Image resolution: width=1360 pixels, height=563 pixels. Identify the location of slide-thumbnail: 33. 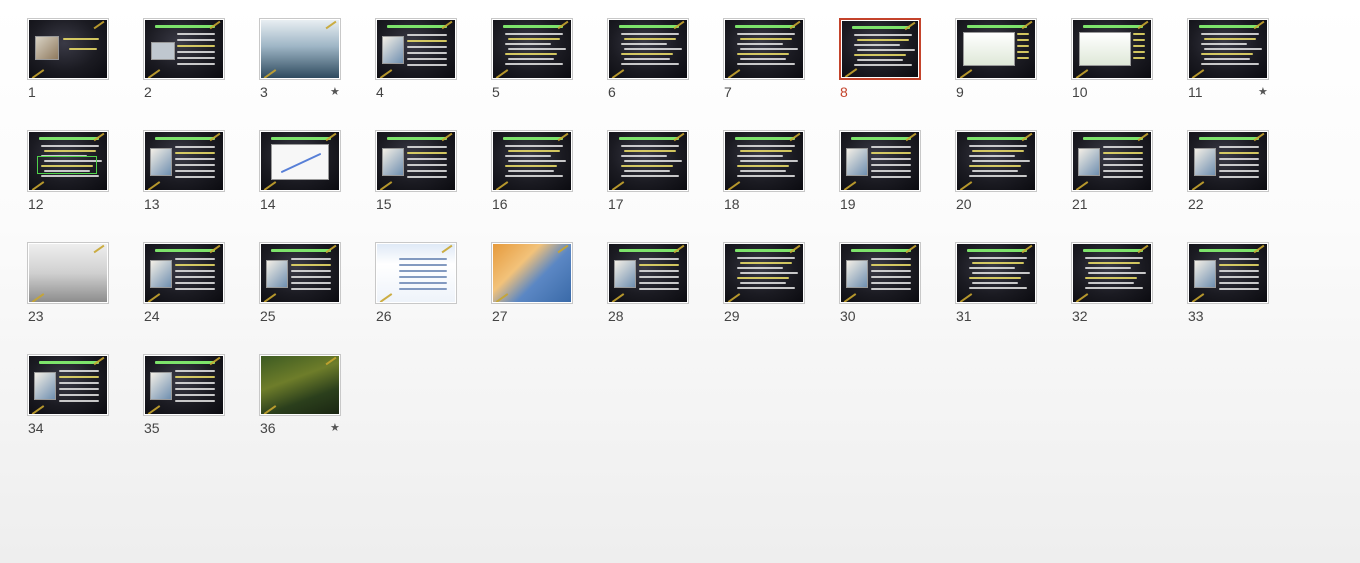
(1245, 294).